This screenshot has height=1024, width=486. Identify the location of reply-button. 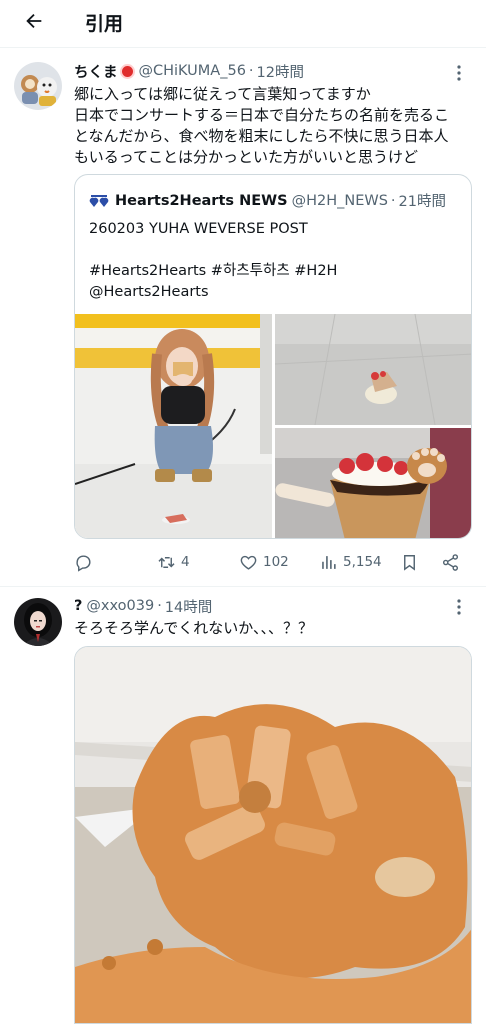
(86, 562).